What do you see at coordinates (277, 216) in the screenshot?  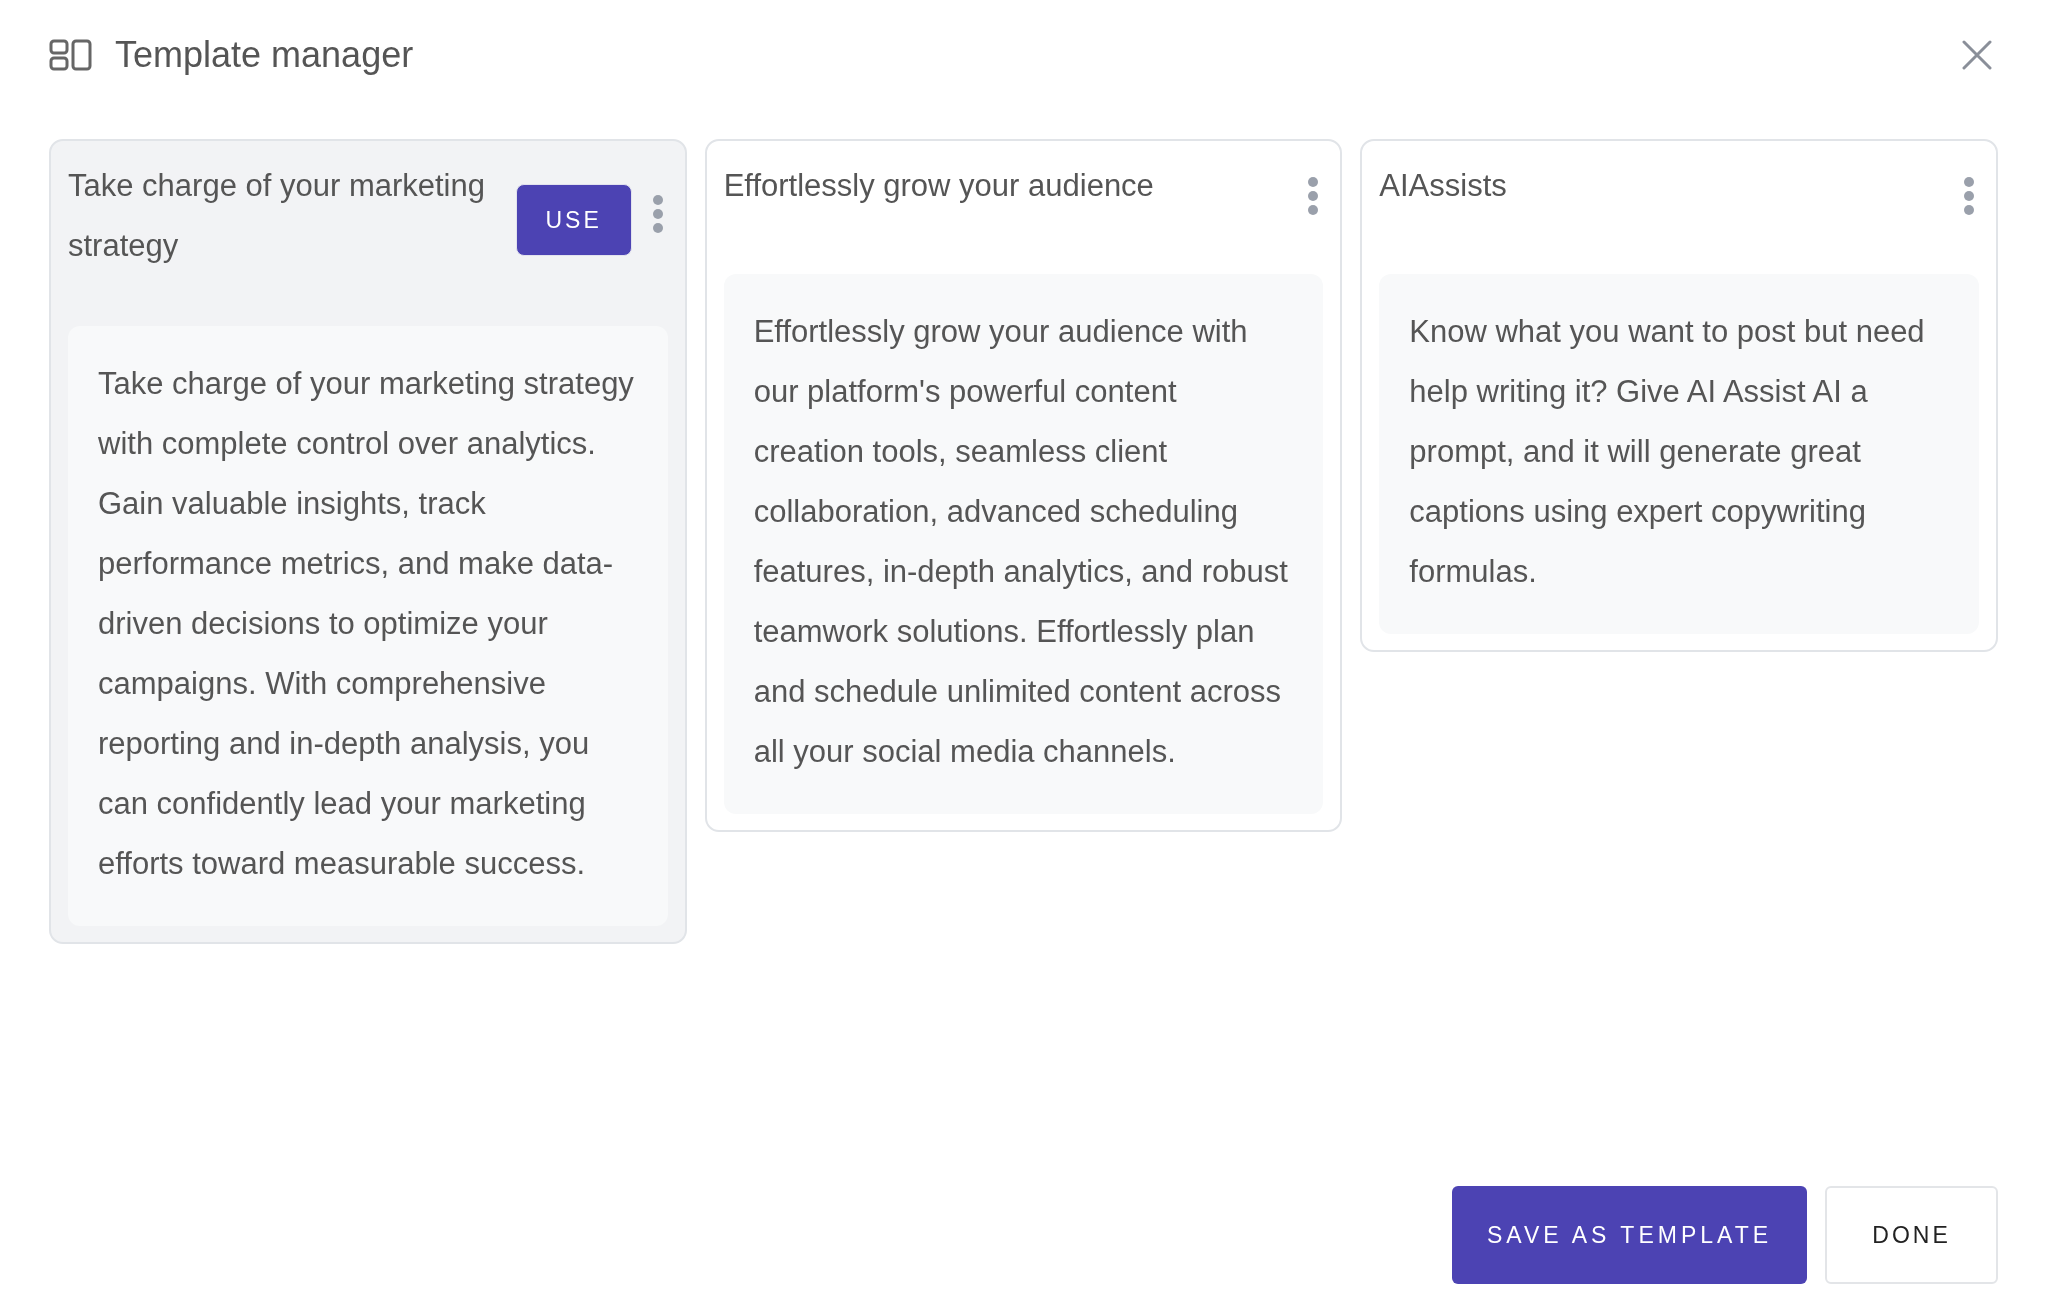 I see `template-title: Take charge of your marketing strategy` at bounding box center [277, 216].